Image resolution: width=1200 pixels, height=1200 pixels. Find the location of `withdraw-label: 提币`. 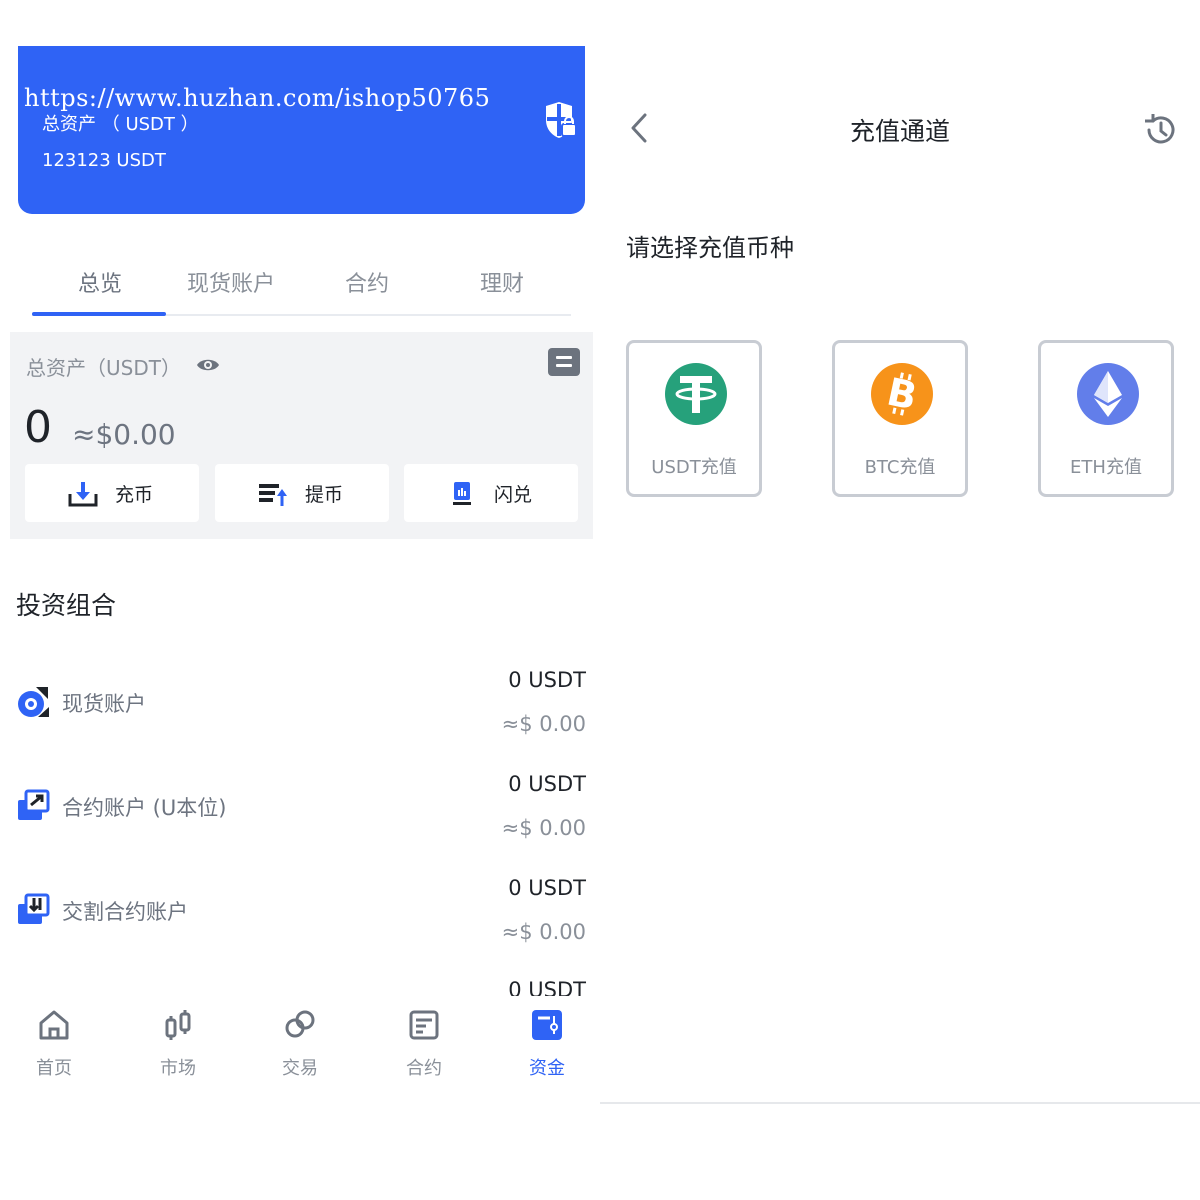

withdraw-label: 提币 is located at coordinates (324, 495).